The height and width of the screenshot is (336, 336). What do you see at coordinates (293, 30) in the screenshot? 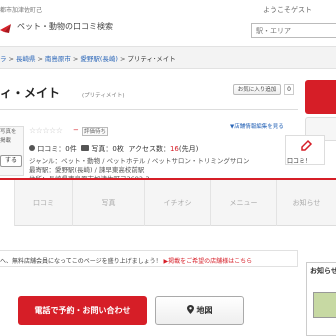
I see `area-search-input` at bounding box center [293, 30].